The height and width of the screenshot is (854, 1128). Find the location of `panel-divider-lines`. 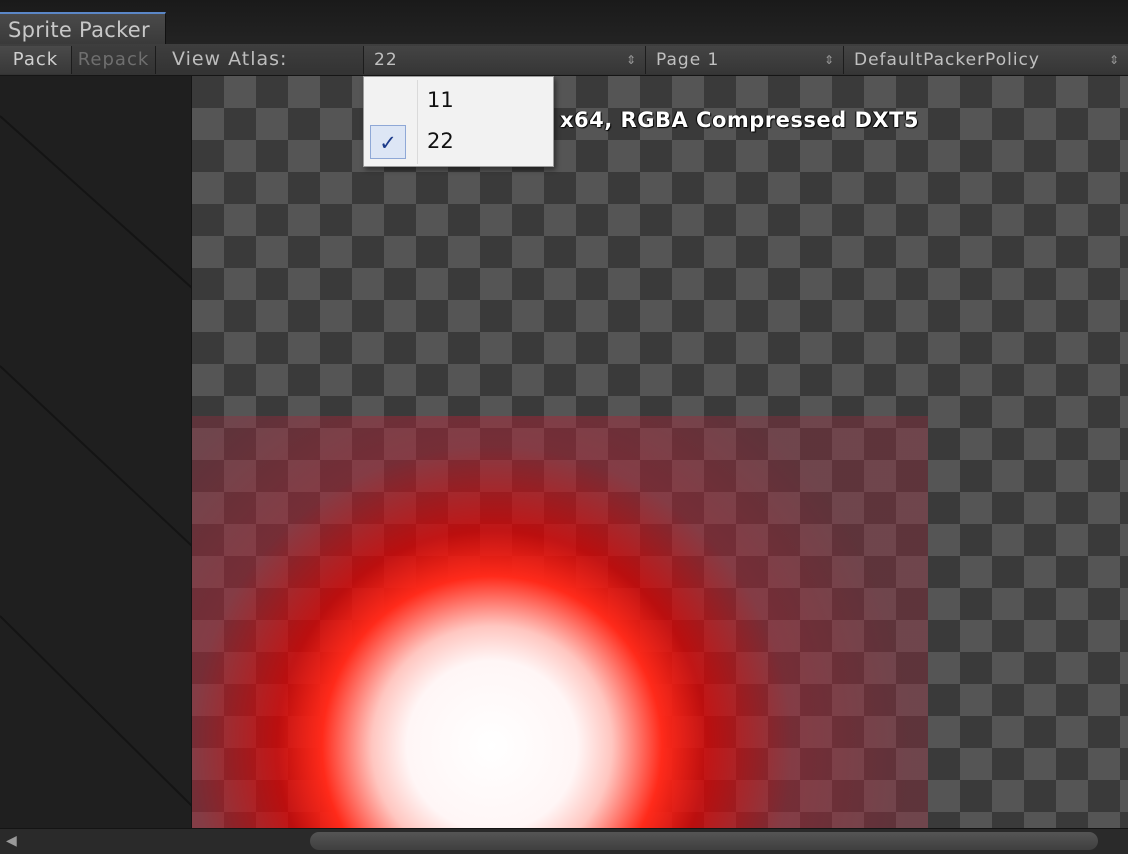

panel-divider-lines is located at coordinates (96, 461).